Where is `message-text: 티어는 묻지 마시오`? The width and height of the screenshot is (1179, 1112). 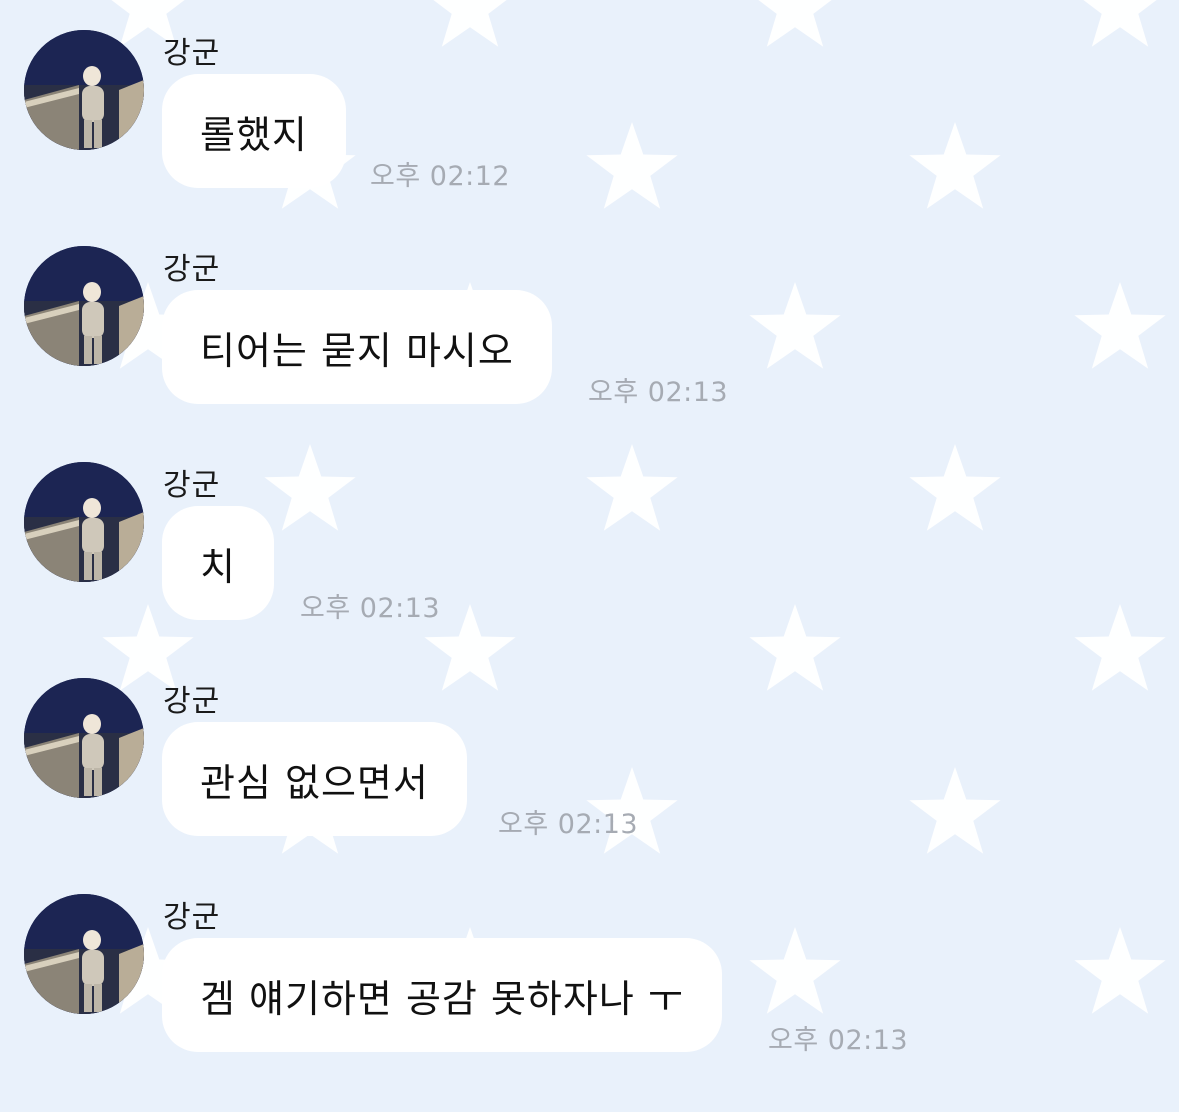
message-text: 티어는 묻지 마시오 is located at coordinates (357, 350).